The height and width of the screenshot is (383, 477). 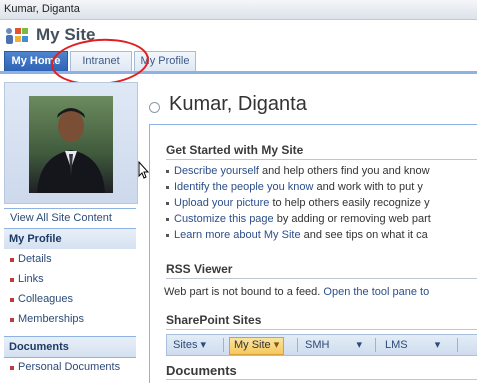 What do you see at coordinates (321, 321) in the screenshot?
I see `sharepoint-sites-title: SharePoint Sites` at bounding box center [321, 321].